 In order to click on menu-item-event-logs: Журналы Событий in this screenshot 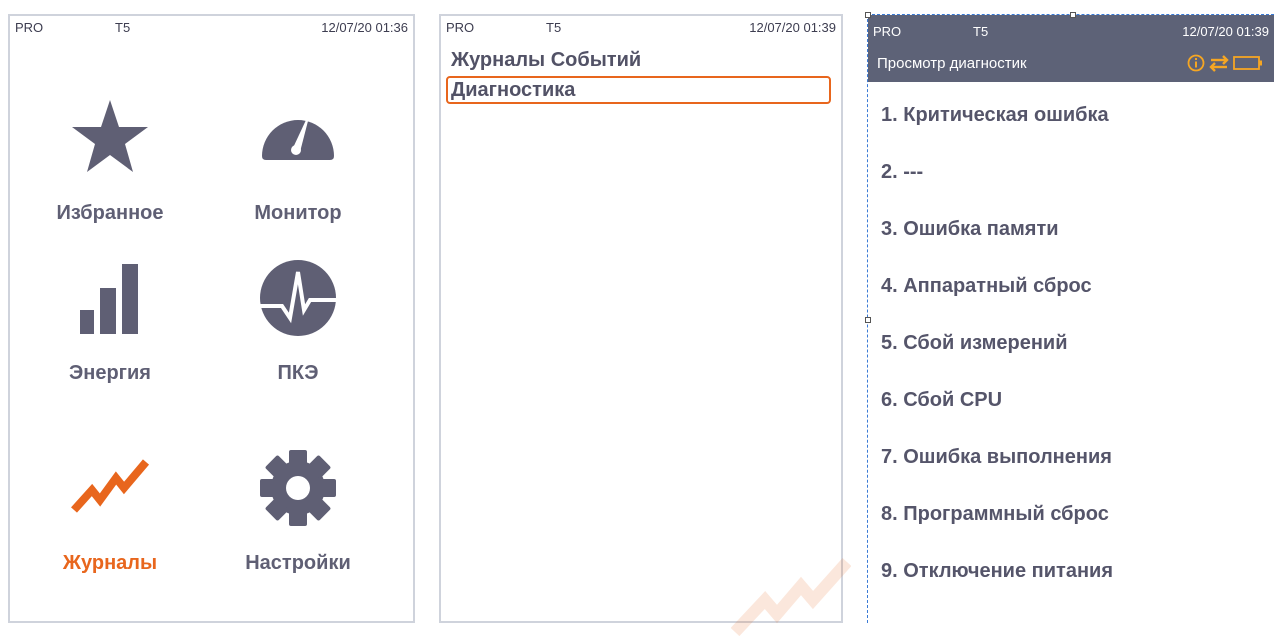, I will do `click(638, 60)`.